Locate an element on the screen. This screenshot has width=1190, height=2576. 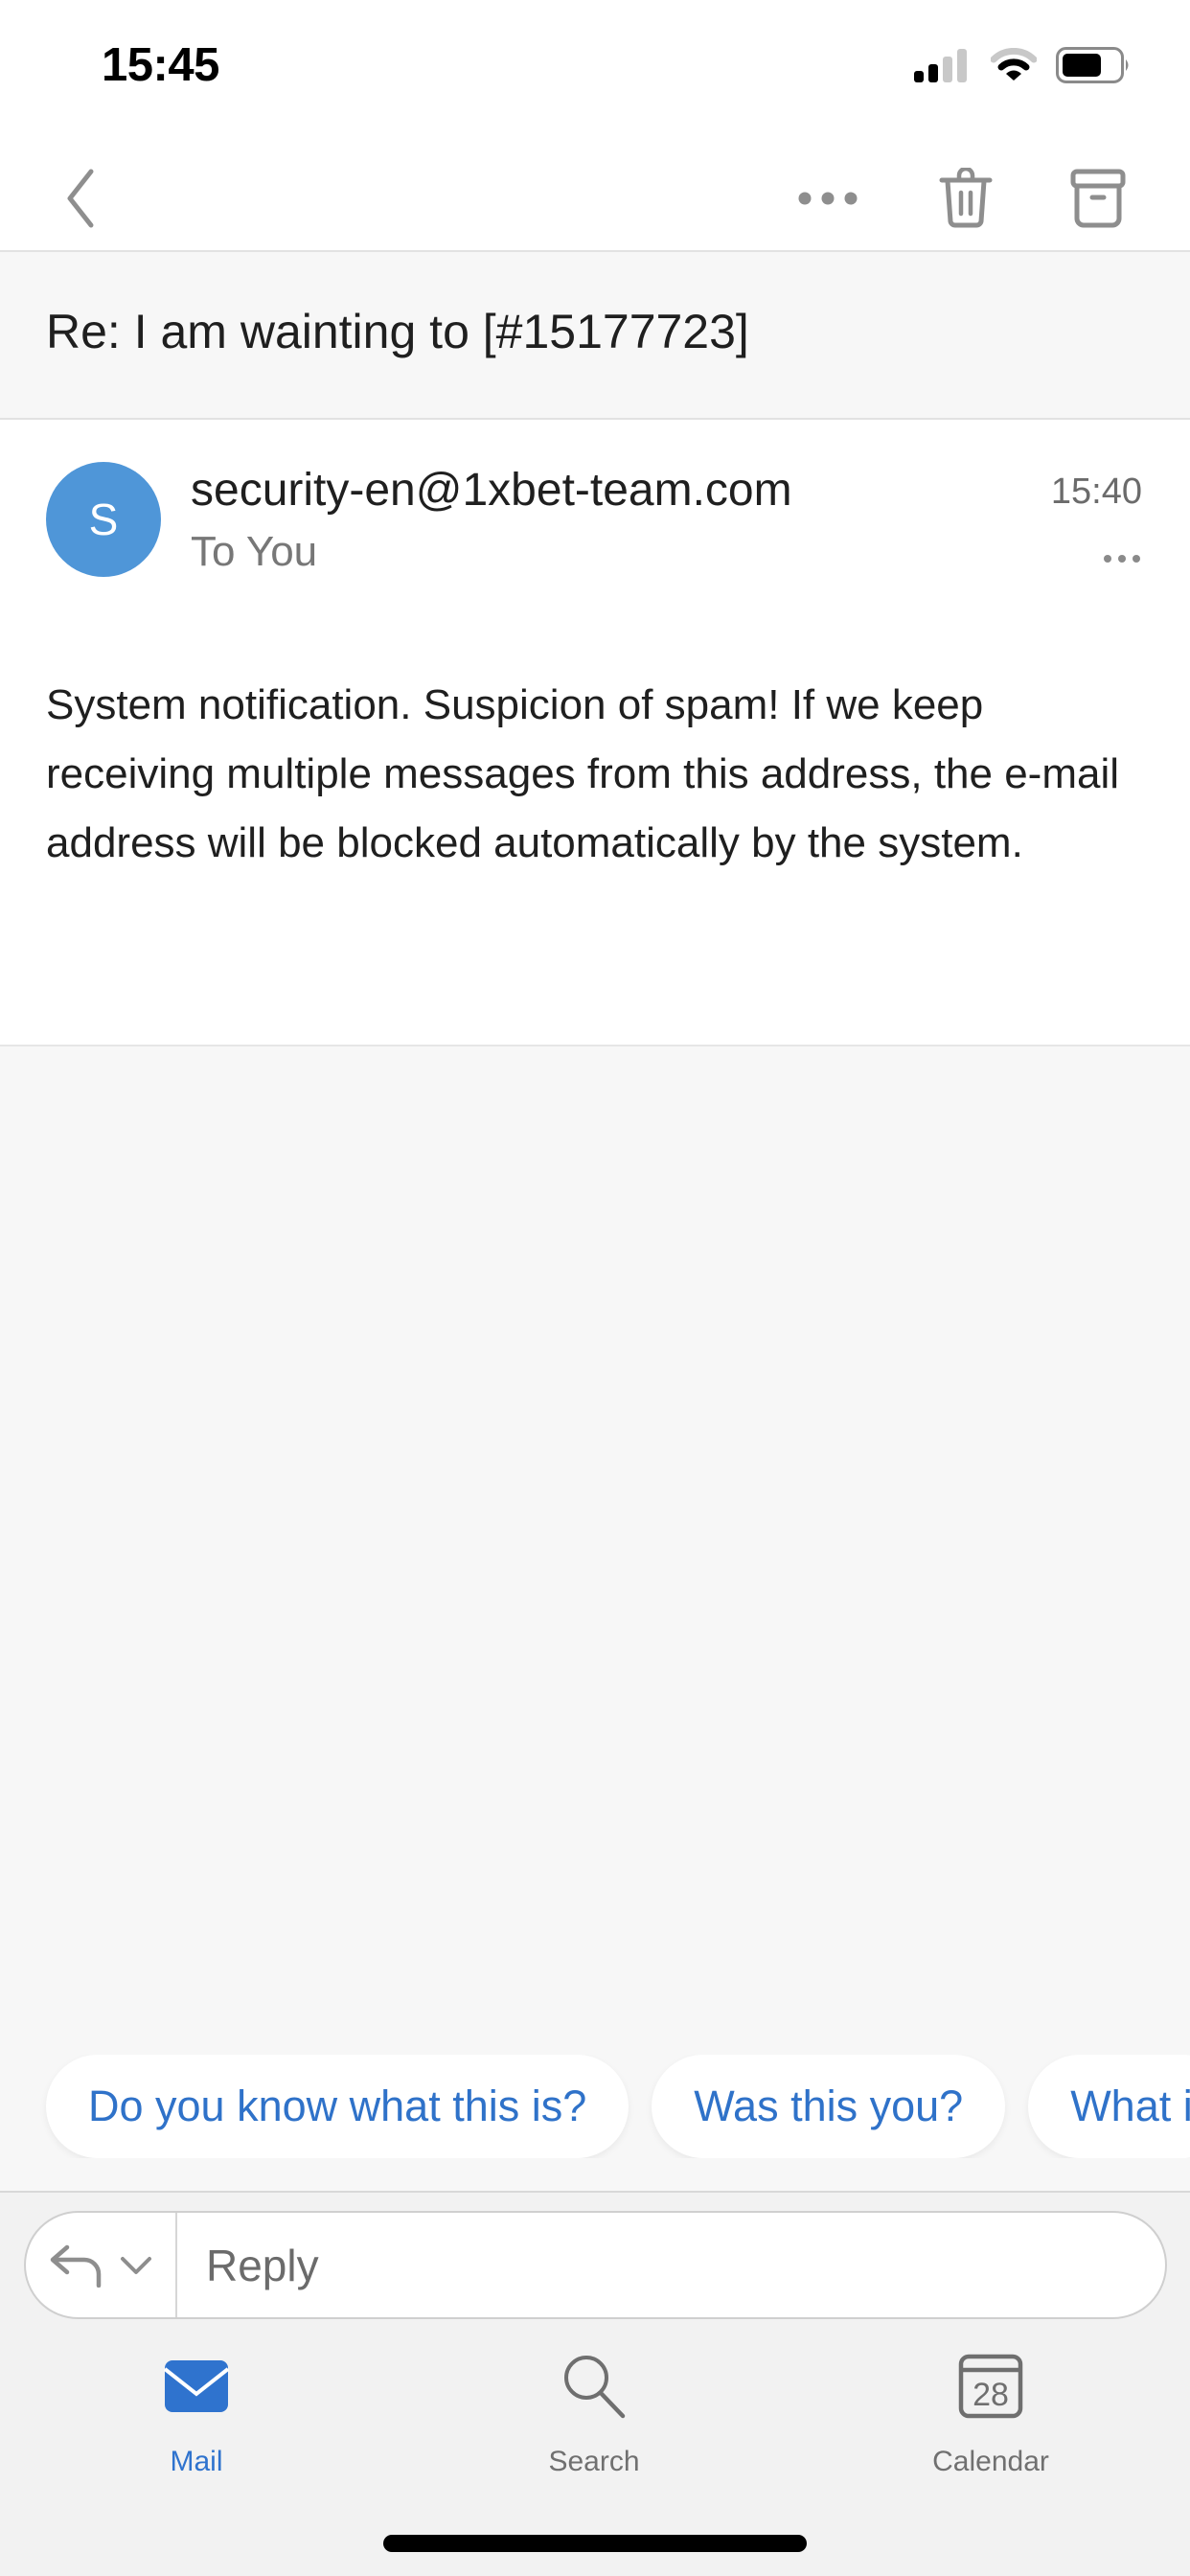
chevron-left-icon is located at coordinates (81, 198).